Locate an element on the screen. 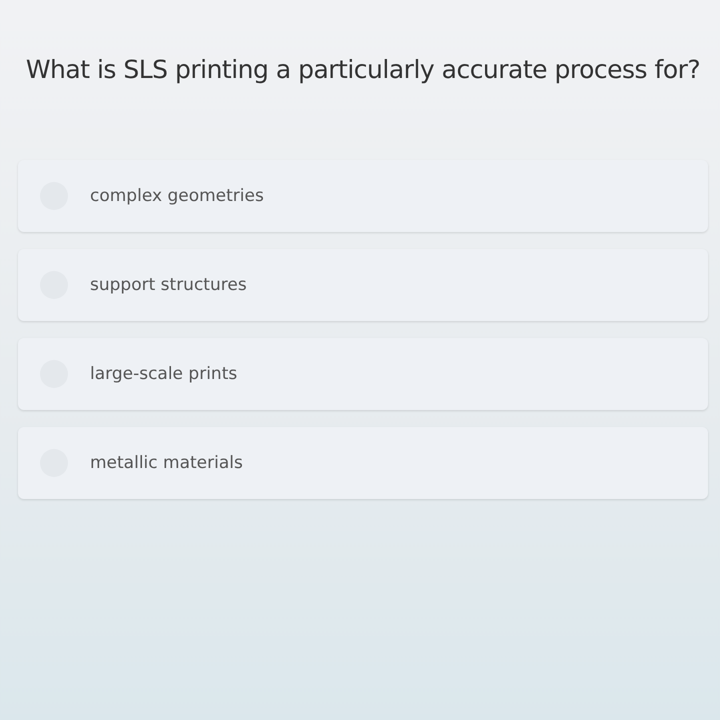  answer-option: large-scale prints is located at coordinates (363, 374).